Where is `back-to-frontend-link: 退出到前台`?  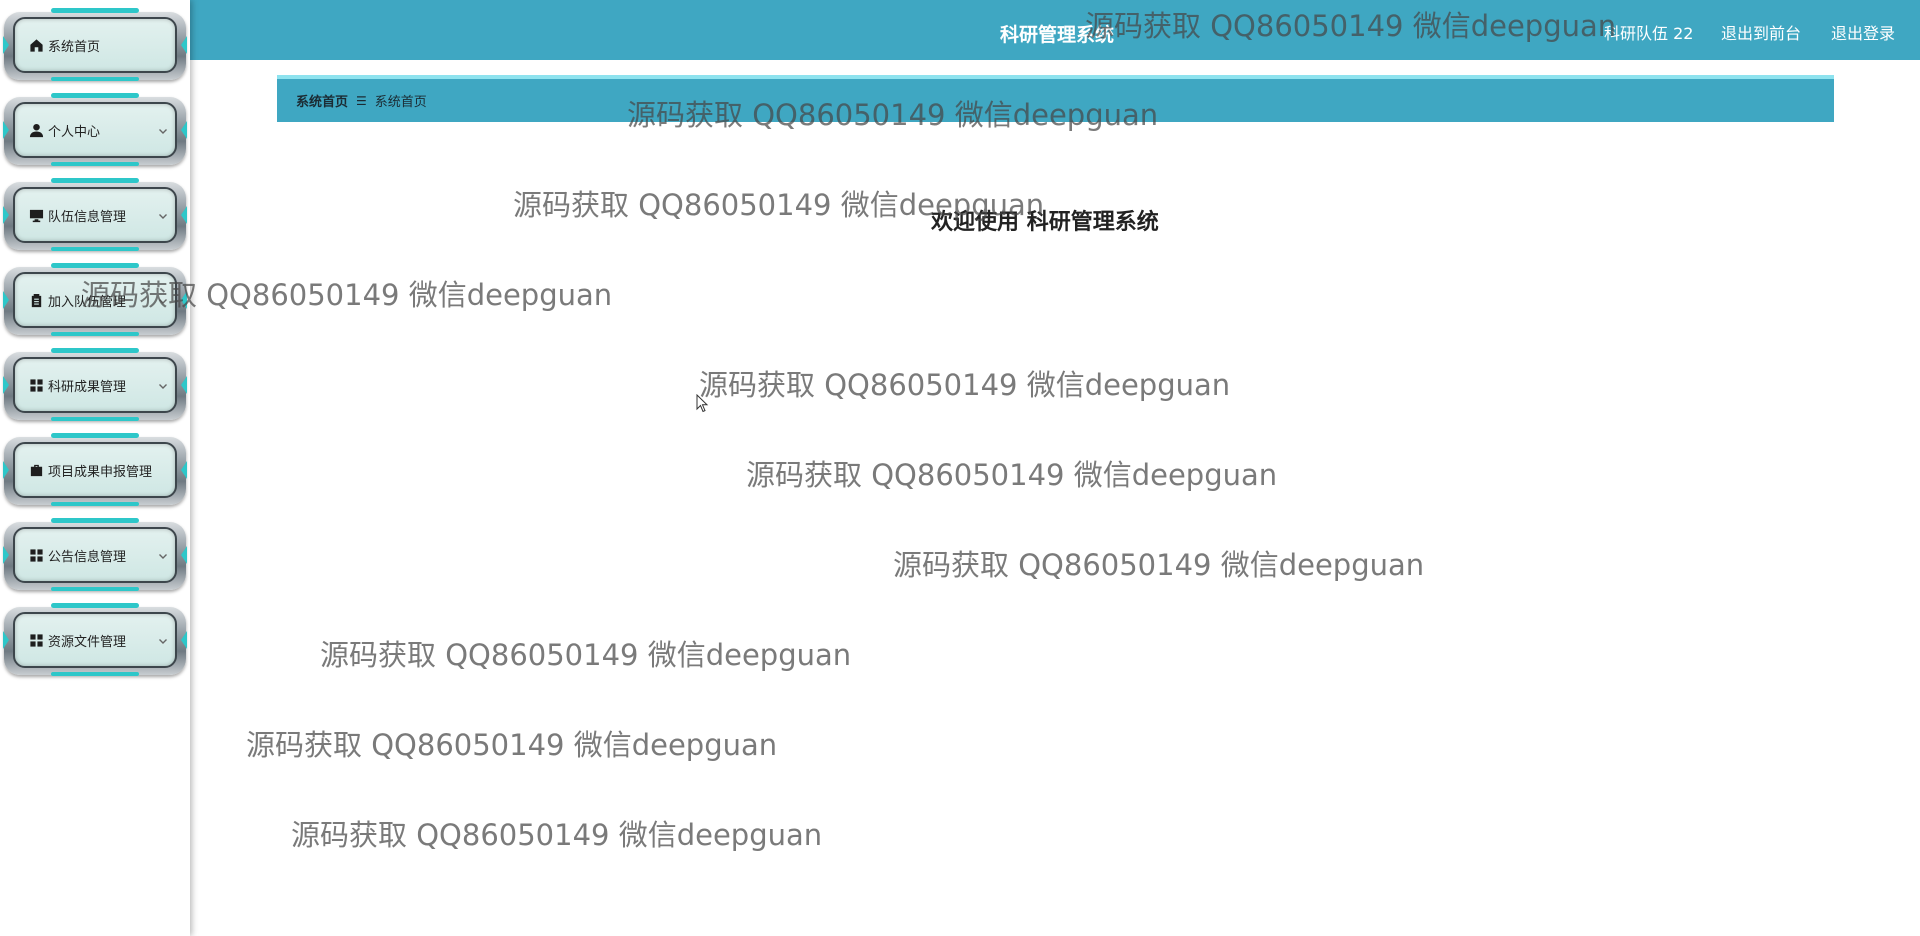 back-to-frontend-link: 退出到前台 is located at coordinates (1761, 32).